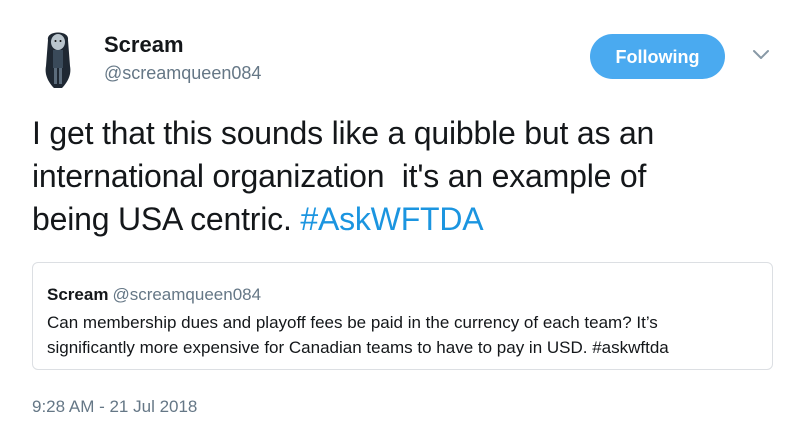 The image size is (804, 426). I want to click on hashtag-link: #AskWFTDA, so click(391, 219).